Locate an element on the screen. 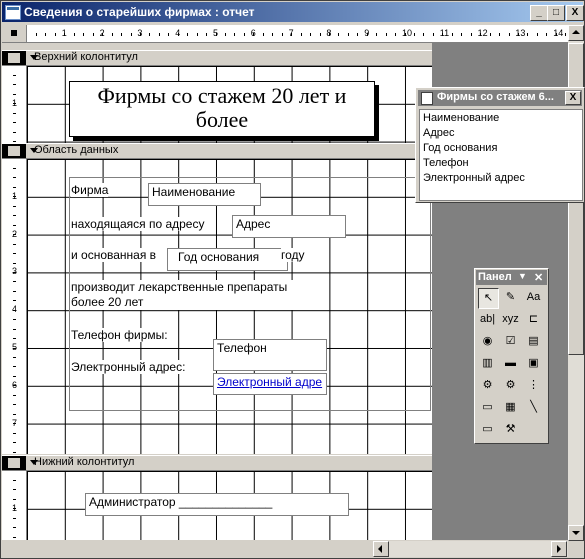 Image resolution: width=585 pixels, height=559 pixels. scroll-right-button is located at coordinates (559, 549).